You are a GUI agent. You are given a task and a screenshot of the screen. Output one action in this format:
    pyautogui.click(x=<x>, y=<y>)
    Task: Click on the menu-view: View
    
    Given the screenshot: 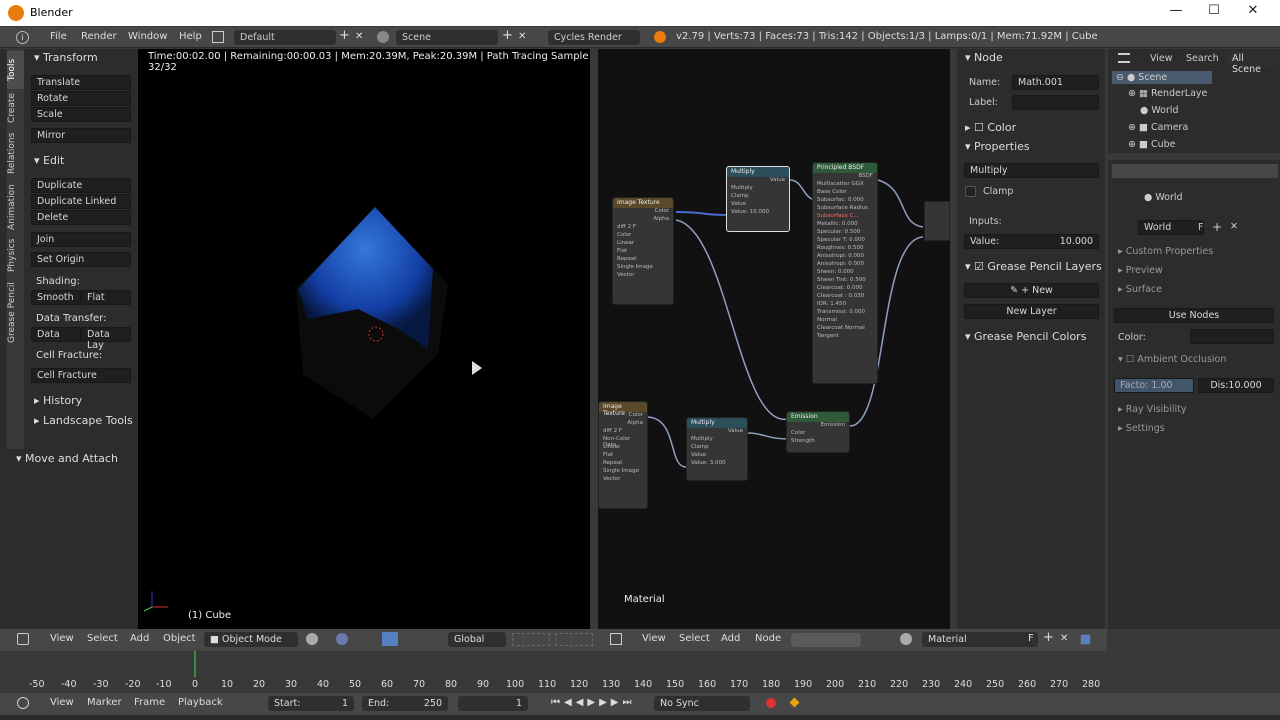 What is the action you would take?
    pyautogui.click(x=62, y=638)
    